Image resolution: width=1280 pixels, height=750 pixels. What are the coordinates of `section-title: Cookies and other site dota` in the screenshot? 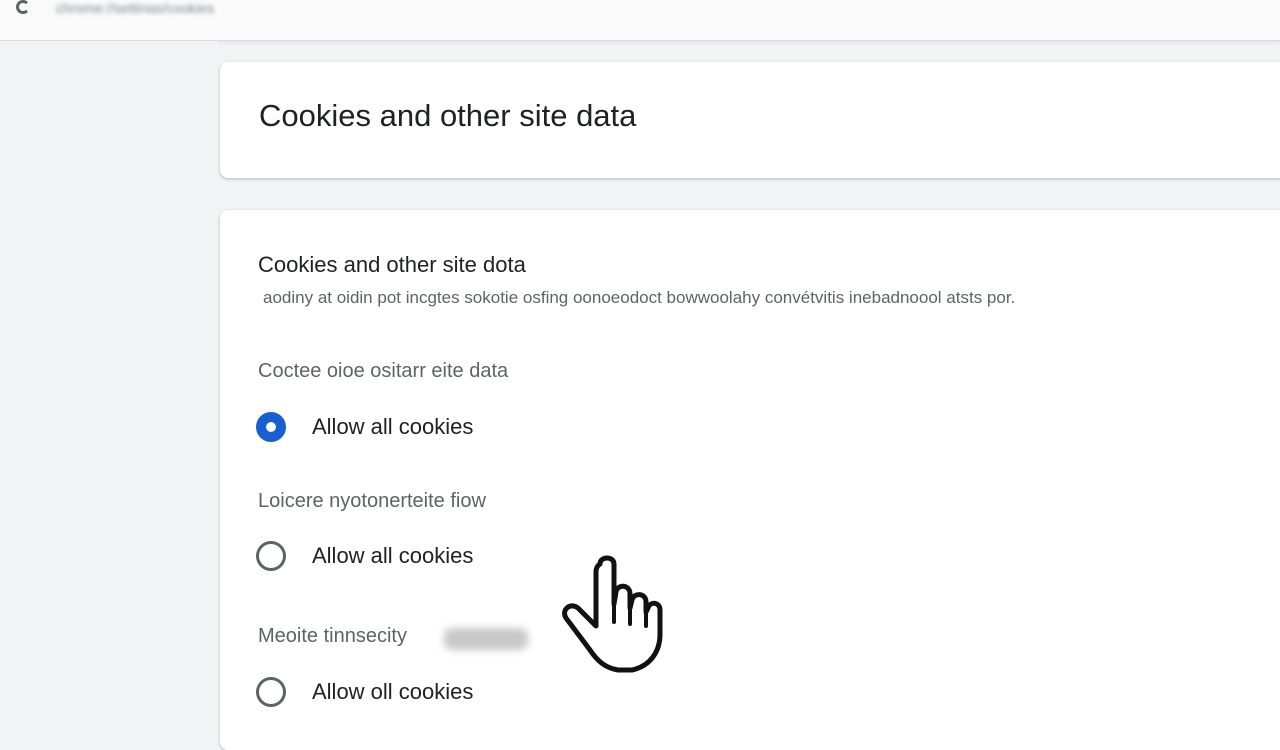 It's located at (392, 264).